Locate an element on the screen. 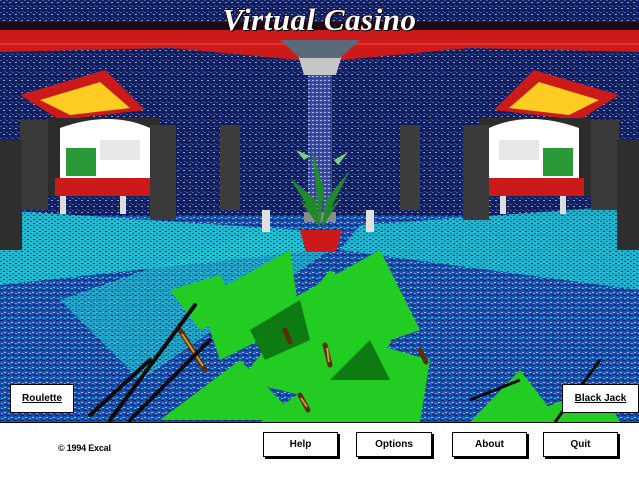 This screenshot has height=483, width=639. blackjack-button: Black Jack is located at coordinates (600, 398).